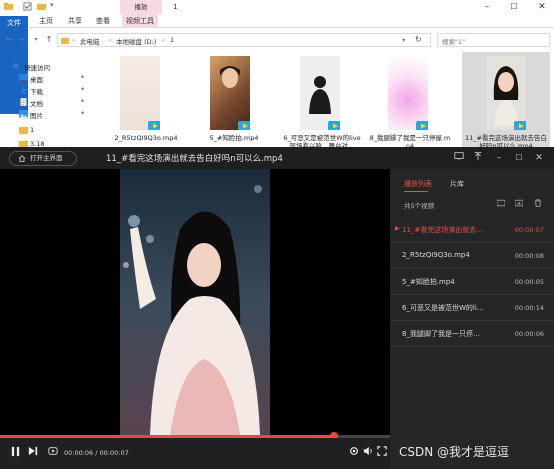 This screenshot has height=469, width=554. What do you see at coordinates (418, 39) in the screenshot?
I see `refresh-icon: ↻` at bounding box center [418, 39].